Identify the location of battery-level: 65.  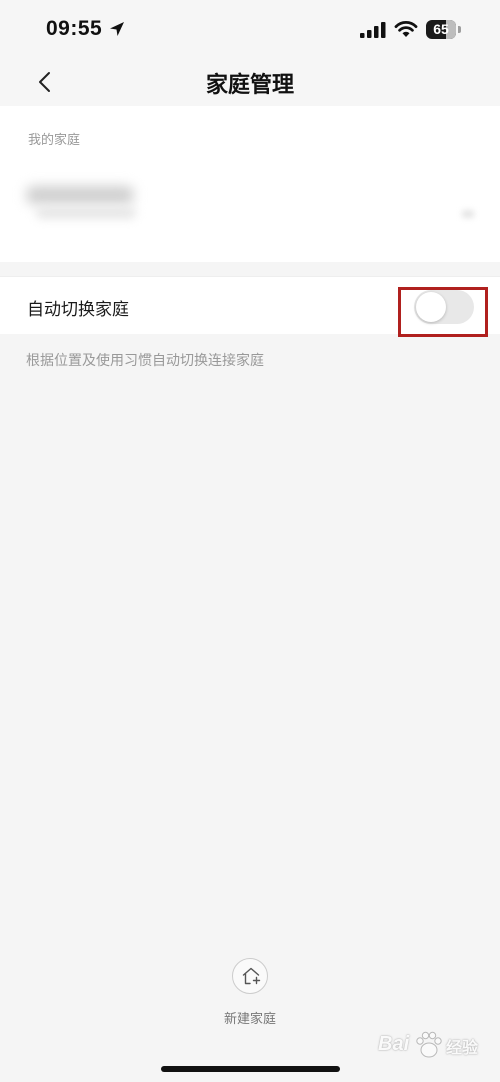
(441, 29).